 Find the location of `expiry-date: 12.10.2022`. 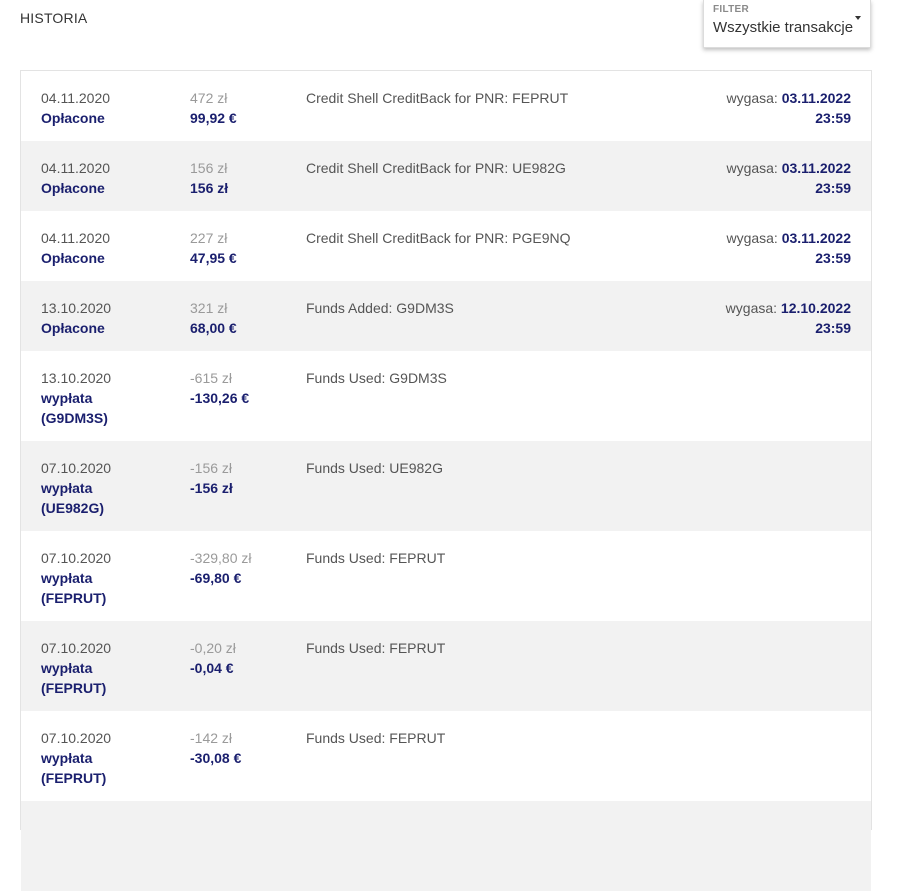

expiry-date: 12.10.2022 is located at coordinates (815, 308).